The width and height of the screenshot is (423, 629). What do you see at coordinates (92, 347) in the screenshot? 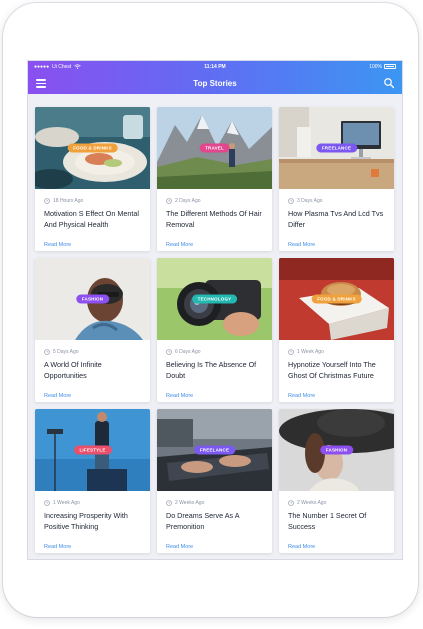
I see `story-meta: 5 Days Ago` at bounding box center [92, 347].